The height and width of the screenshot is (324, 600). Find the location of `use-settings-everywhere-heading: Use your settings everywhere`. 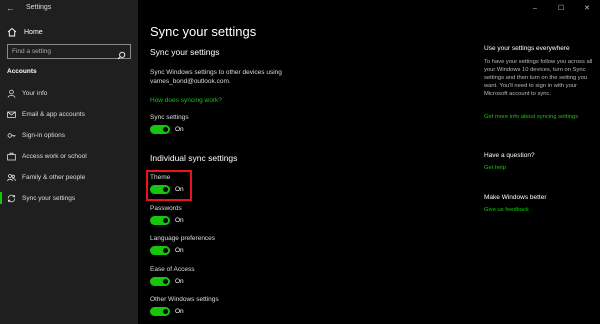

use-settings-everywhere-heading: Use your settings everywhere is located at coordinates (527, 48).